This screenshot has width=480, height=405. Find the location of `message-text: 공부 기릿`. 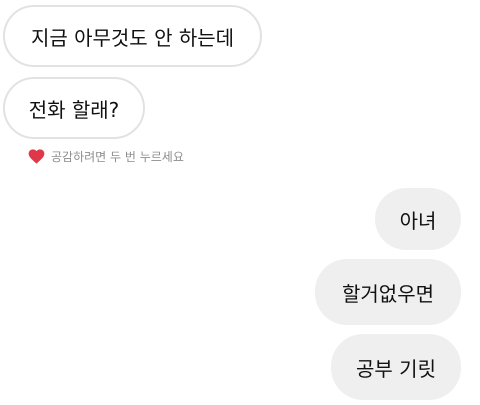

message-text: 공부 기릿 is located at coordinates (396, 368).